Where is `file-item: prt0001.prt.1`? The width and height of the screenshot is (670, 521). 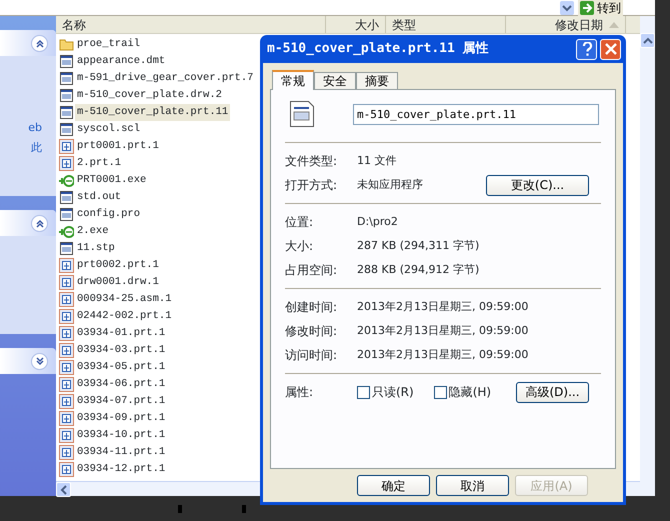 file-item: prt0001.prt.1 is located at coordinates (118, 146).